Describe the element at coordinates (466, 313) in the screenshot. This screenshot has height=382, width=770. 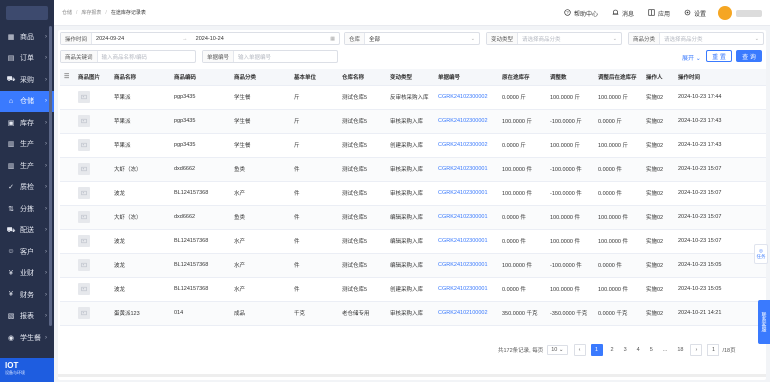
I see `doc-no-link: CGRK24102100002` at that location.